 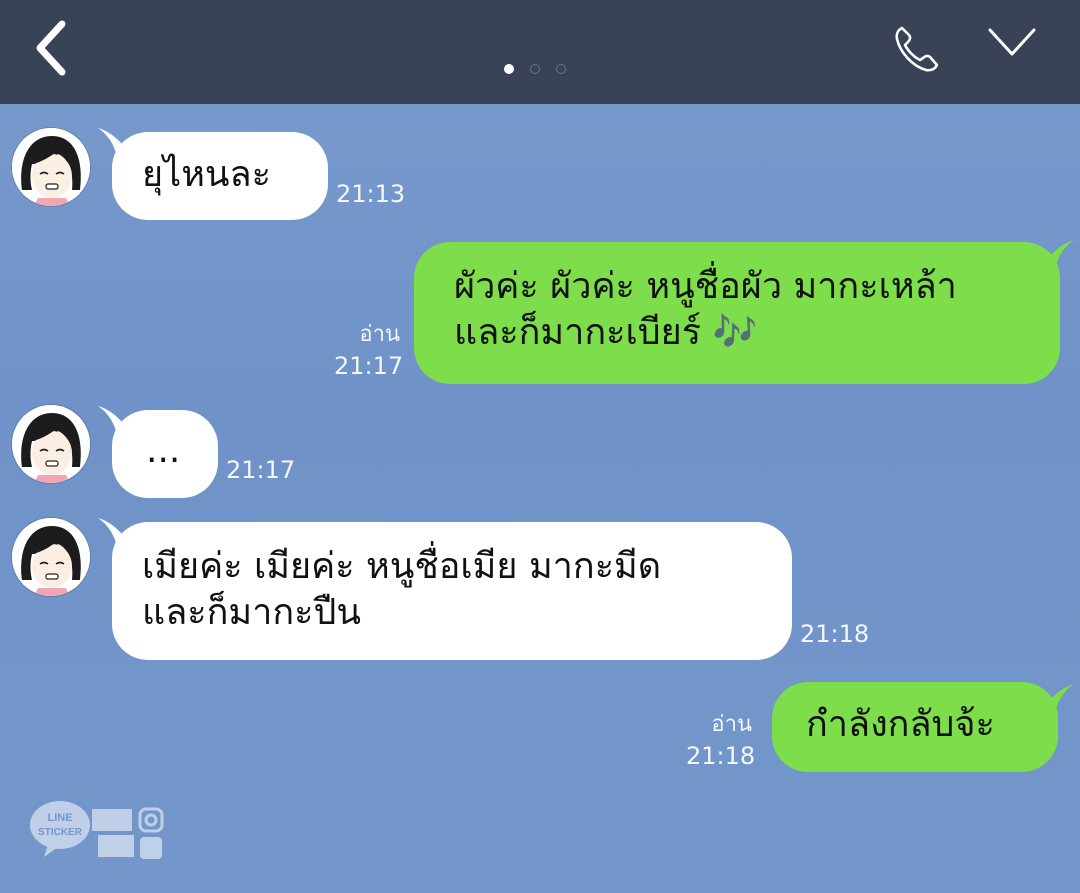 What do you see at coordinates (371, 194) in the screenshot?
I see `message-time: 21:13` at bounding box center [371, 194].